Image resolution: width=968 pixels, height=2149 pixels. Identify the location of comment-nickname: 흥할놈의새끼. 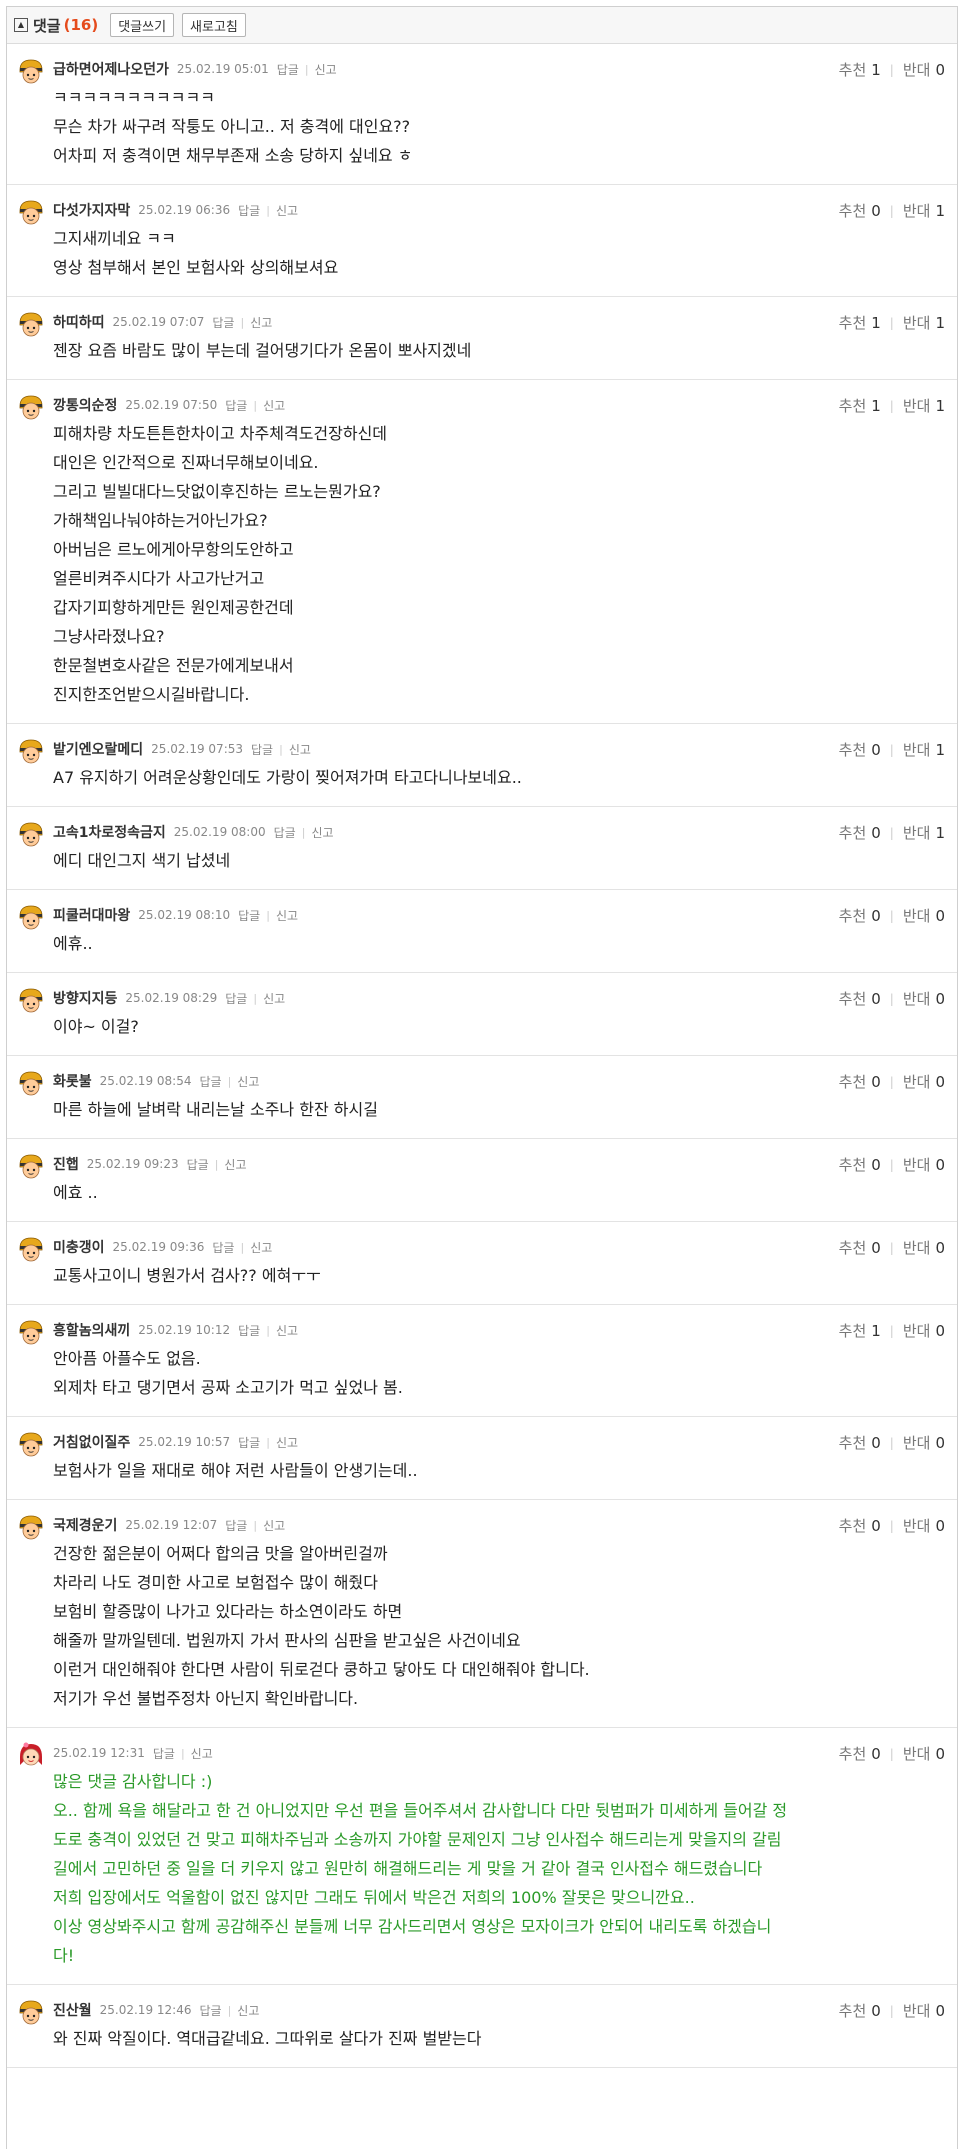
(91, 1330).